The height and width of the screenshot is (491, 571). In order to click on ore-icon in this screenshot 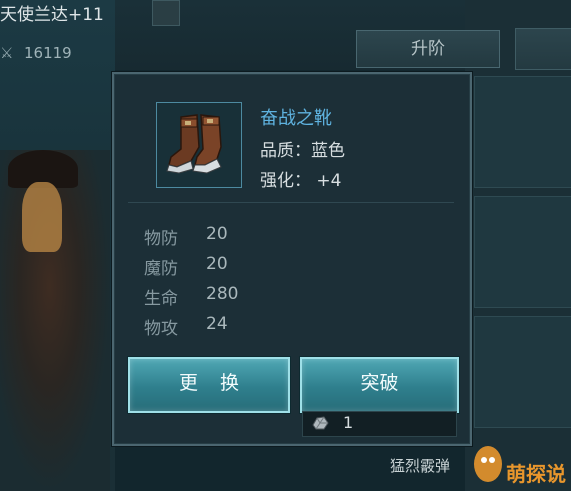, I will do `click(320, 423)`.